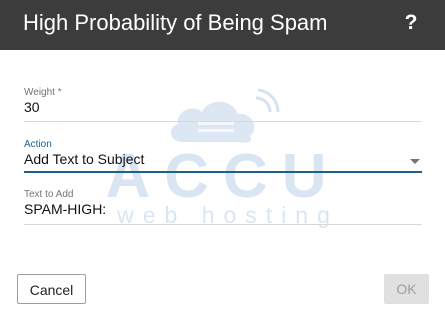  I want to click on ok-button: OK, so click(406, 289).